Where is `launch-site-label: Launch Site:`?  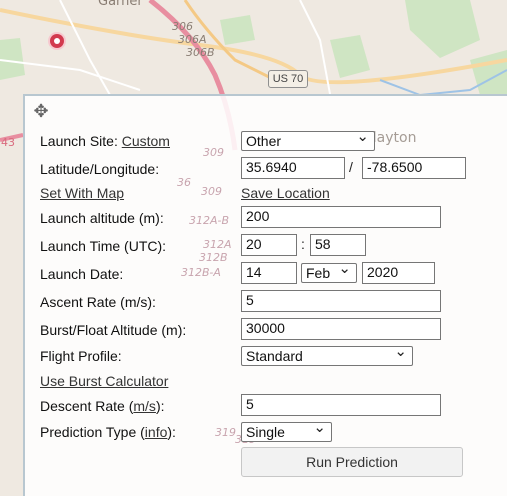 launch-site-label: Launch Site: is located at coordinates (79, 141).